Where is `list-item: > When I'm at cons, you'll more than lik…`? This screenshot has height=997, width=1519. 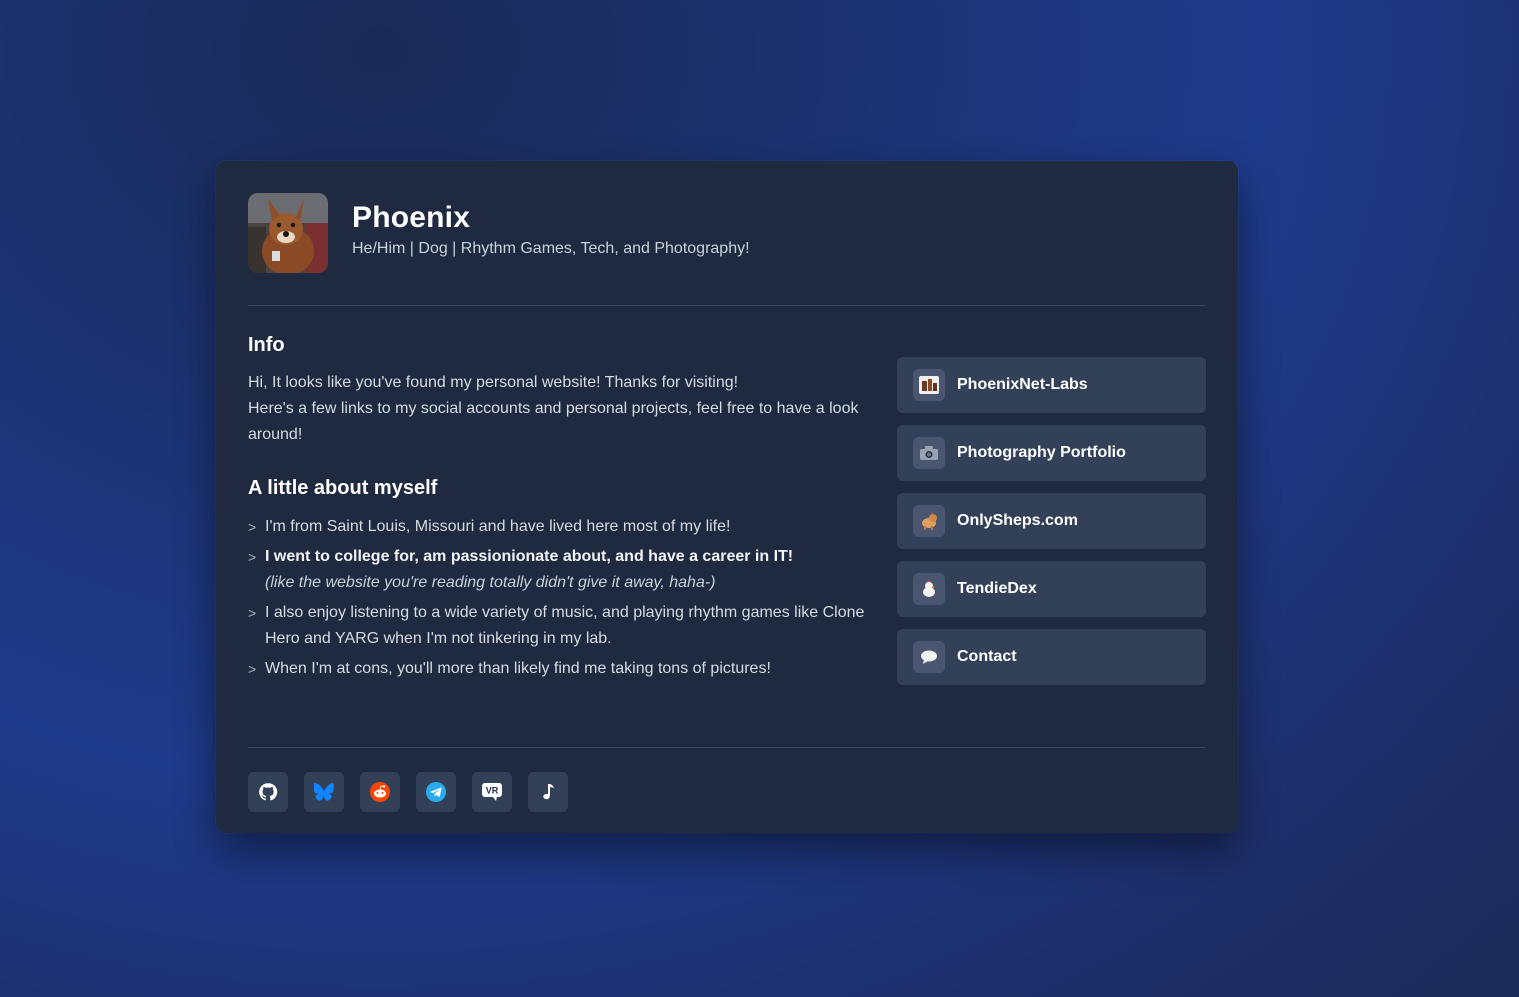
list-item: > When I'm at cons, you'll more than lik… is located at coordinates (558, 669).